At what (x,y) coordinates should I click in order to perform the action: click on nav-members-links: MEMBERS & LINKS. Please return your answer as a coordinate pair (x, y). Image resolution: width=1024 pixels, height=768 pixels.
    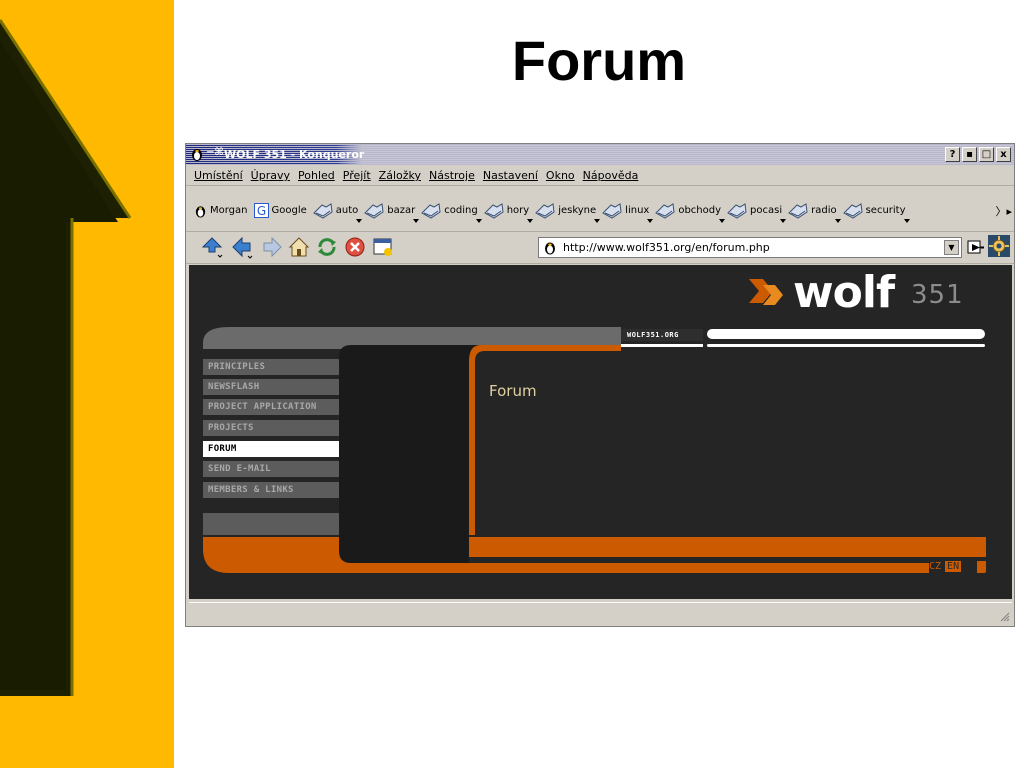
    Looking at the image, I should click on (271, 490).